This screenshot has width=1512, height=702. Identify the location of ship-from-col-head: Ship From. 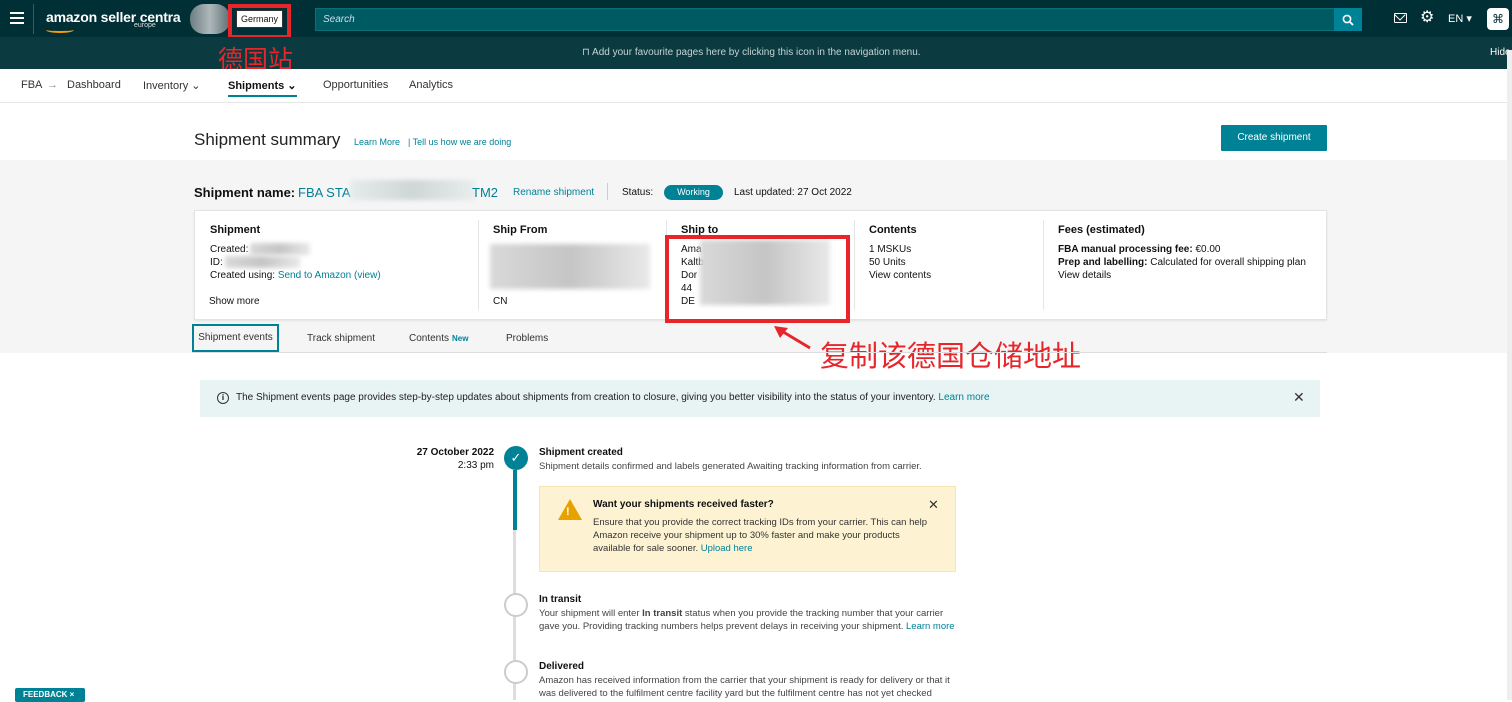
(520, 230).